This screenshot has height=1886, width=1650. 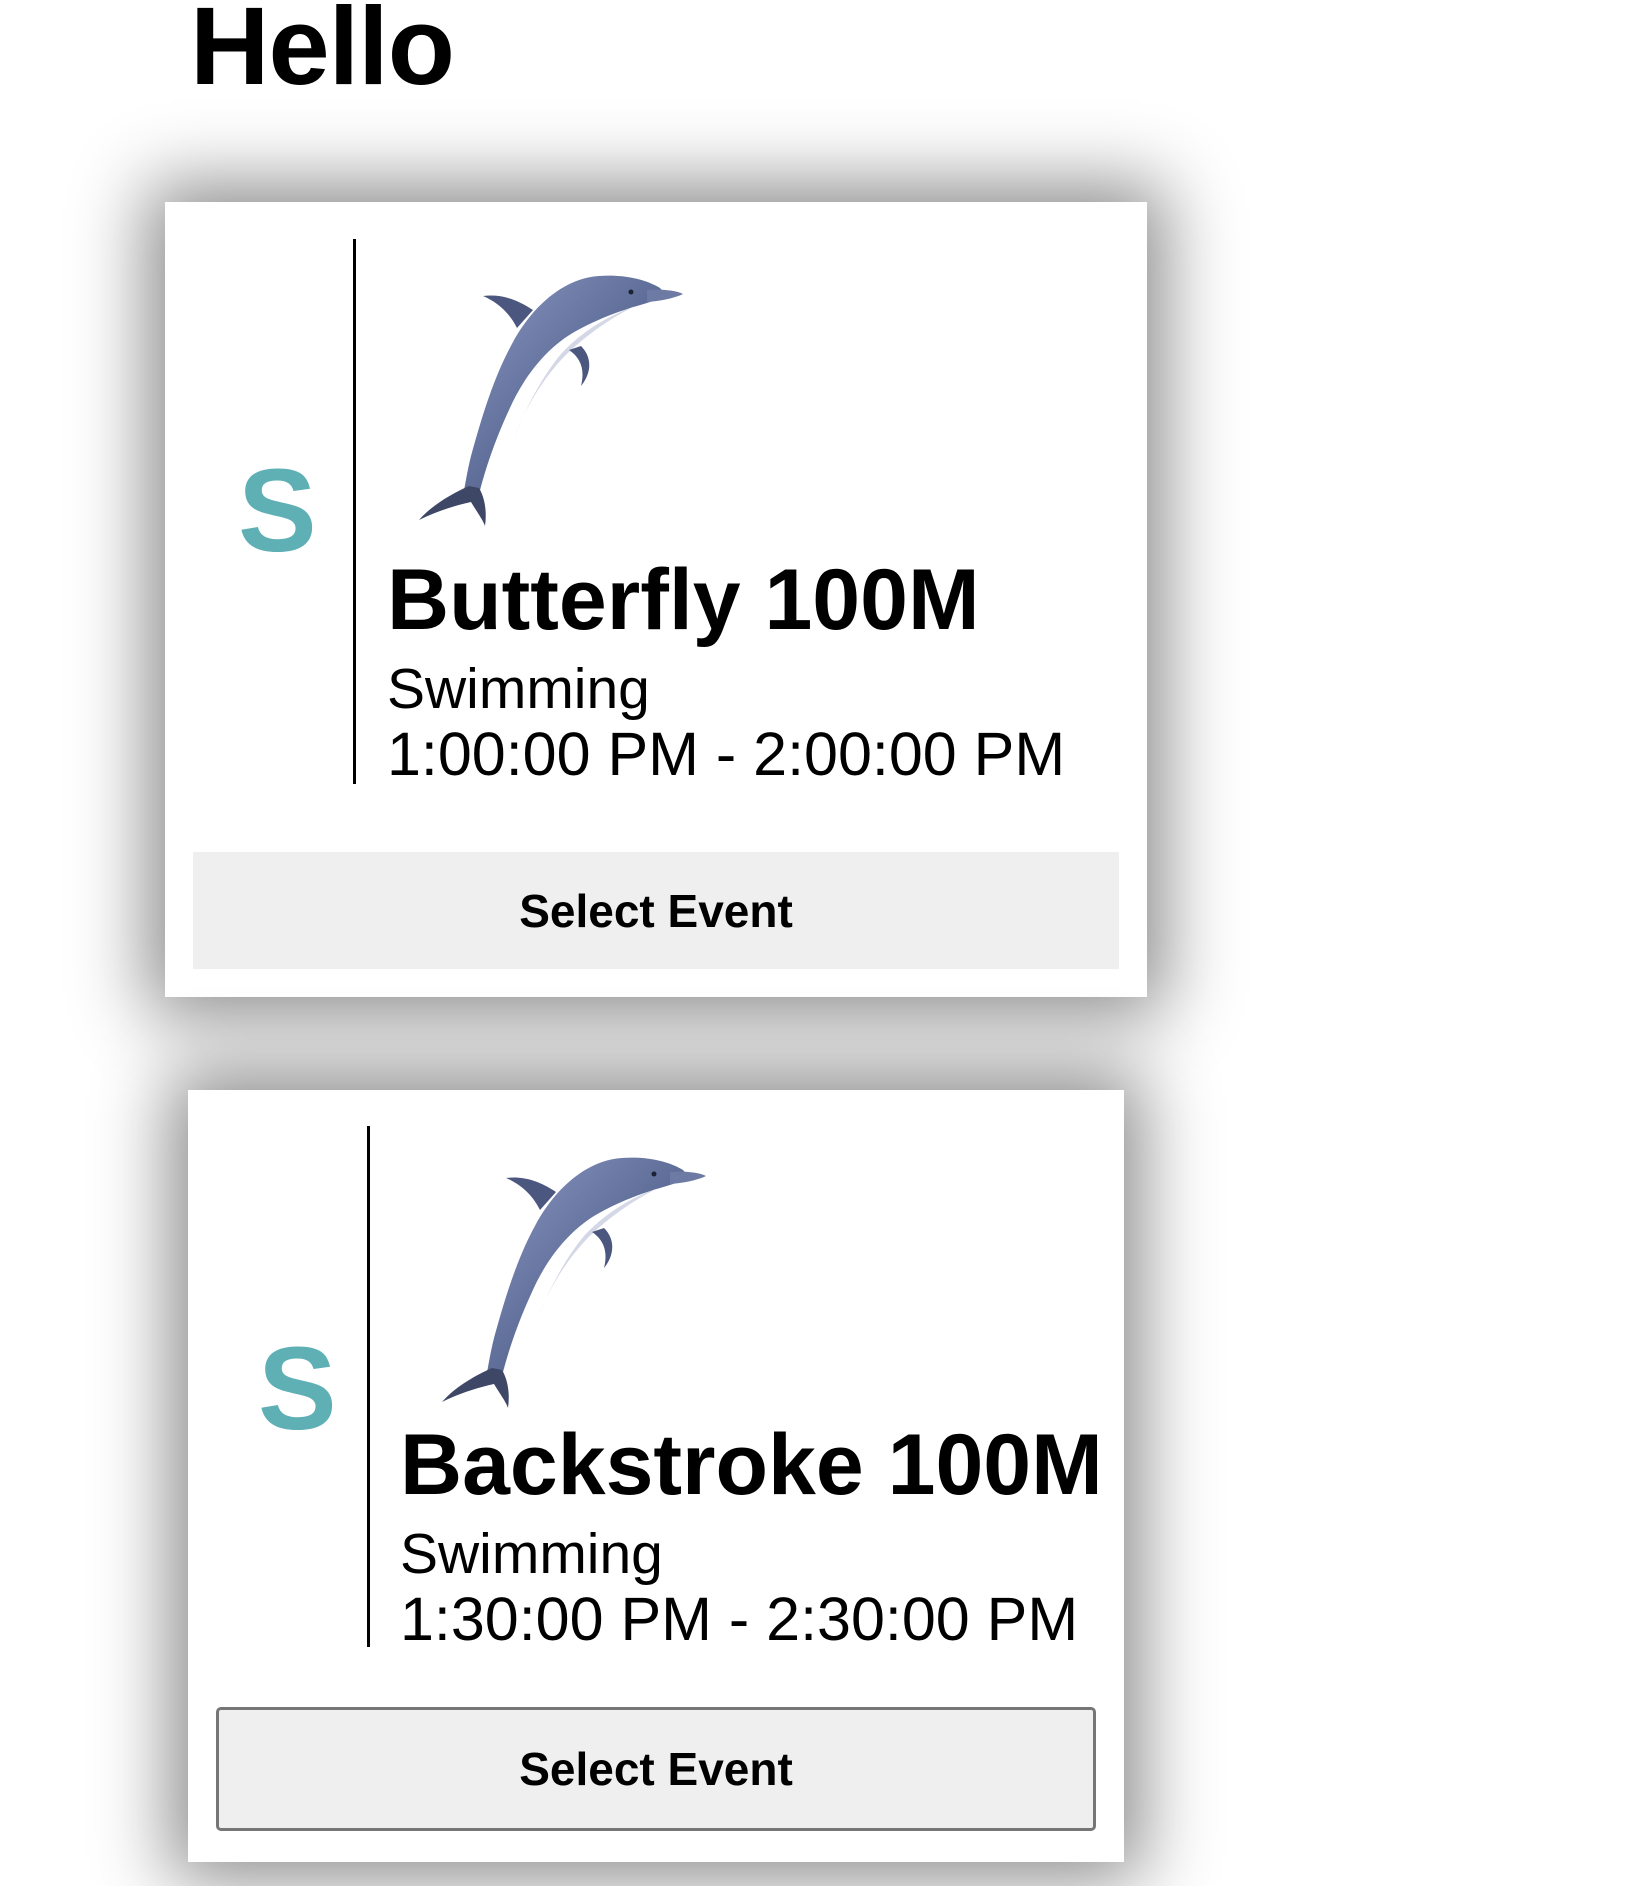 What do you see at coordinates (751, 1465) in the screenshot?
I see `event-title: Backstroke 100M` at bounding box center [751, 1465].